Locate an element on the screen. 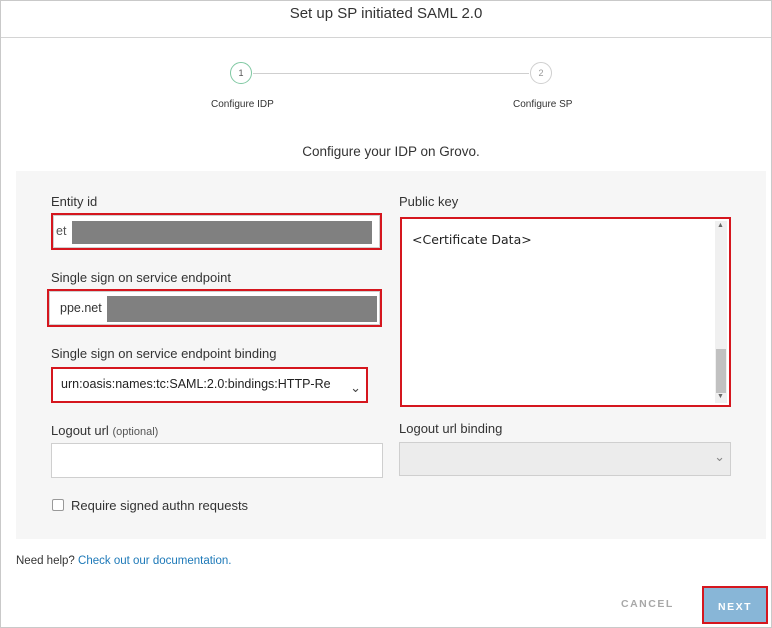  next-button: NEXT is located at coordinates (735, 605).